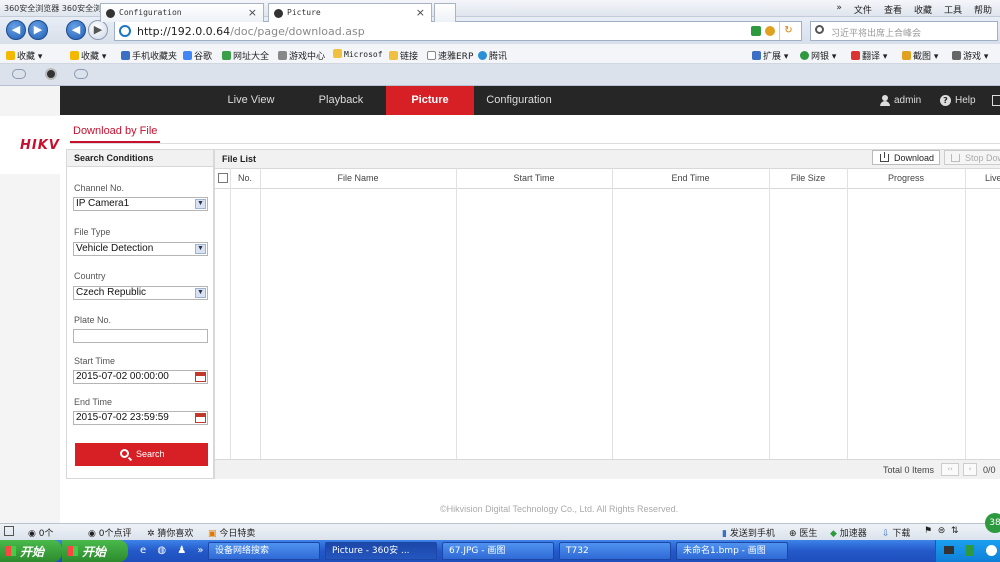 The image size is (1000, 562). Describe the element at coordinates (893, 9) in the screenshot. I see `menu-view: 查看` at that location.